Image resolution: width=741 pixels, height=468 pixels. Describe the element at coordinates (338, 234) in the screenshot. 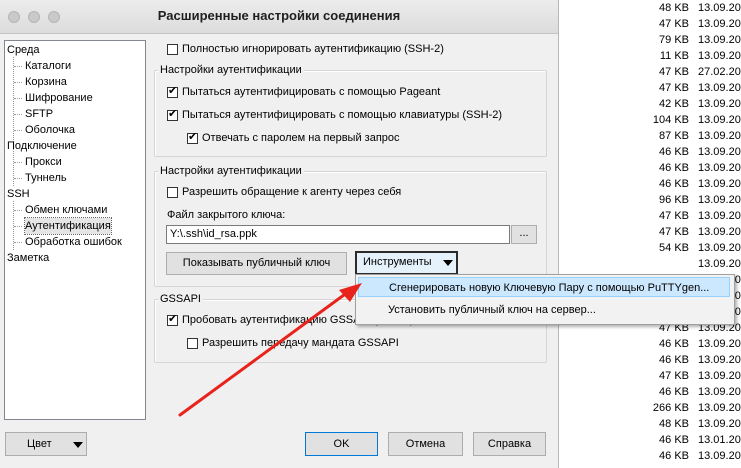

I see `private-key-field: Y:\.ssh\id_rsa.ppk` at that location.